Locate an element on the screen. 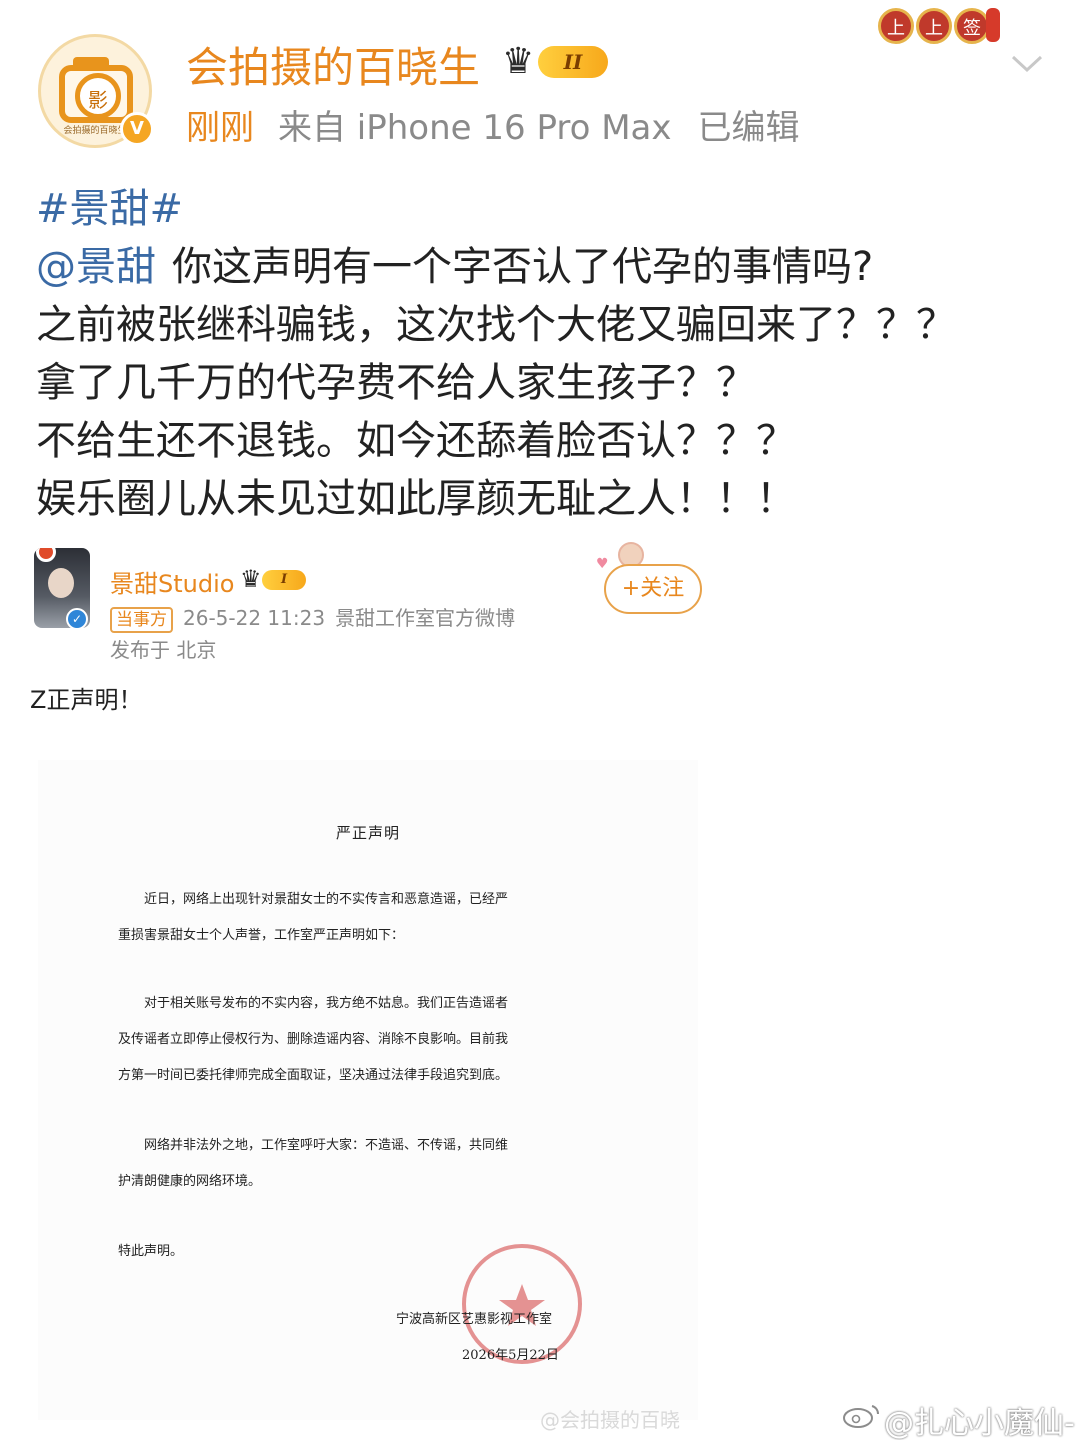 The image size is (1080, 1440). mention-link: @景甜 is located at coordinates (96, 267).